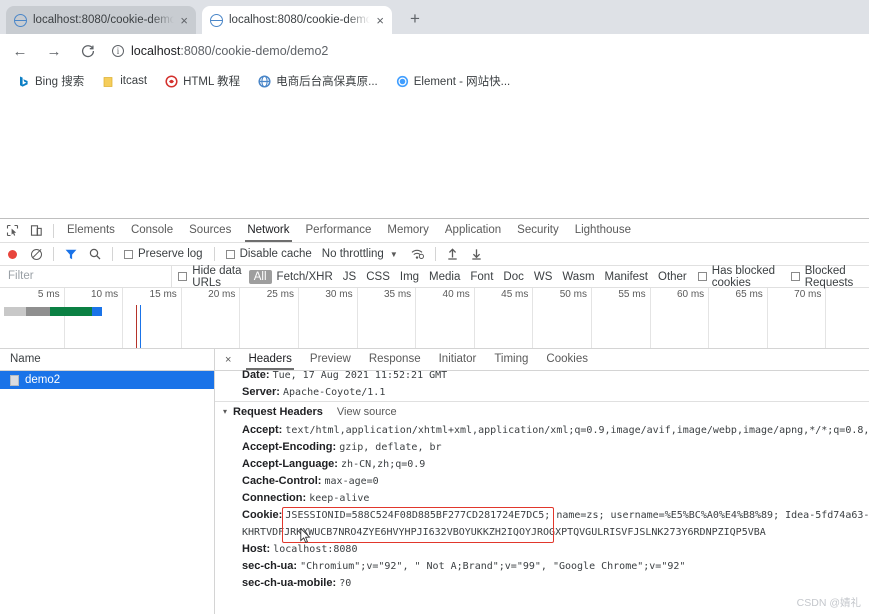 This screenshot has width=869, height=614. Describe the element at coordinates (345, 583) in the screenshot. I see `header-value: ?0` at that location.